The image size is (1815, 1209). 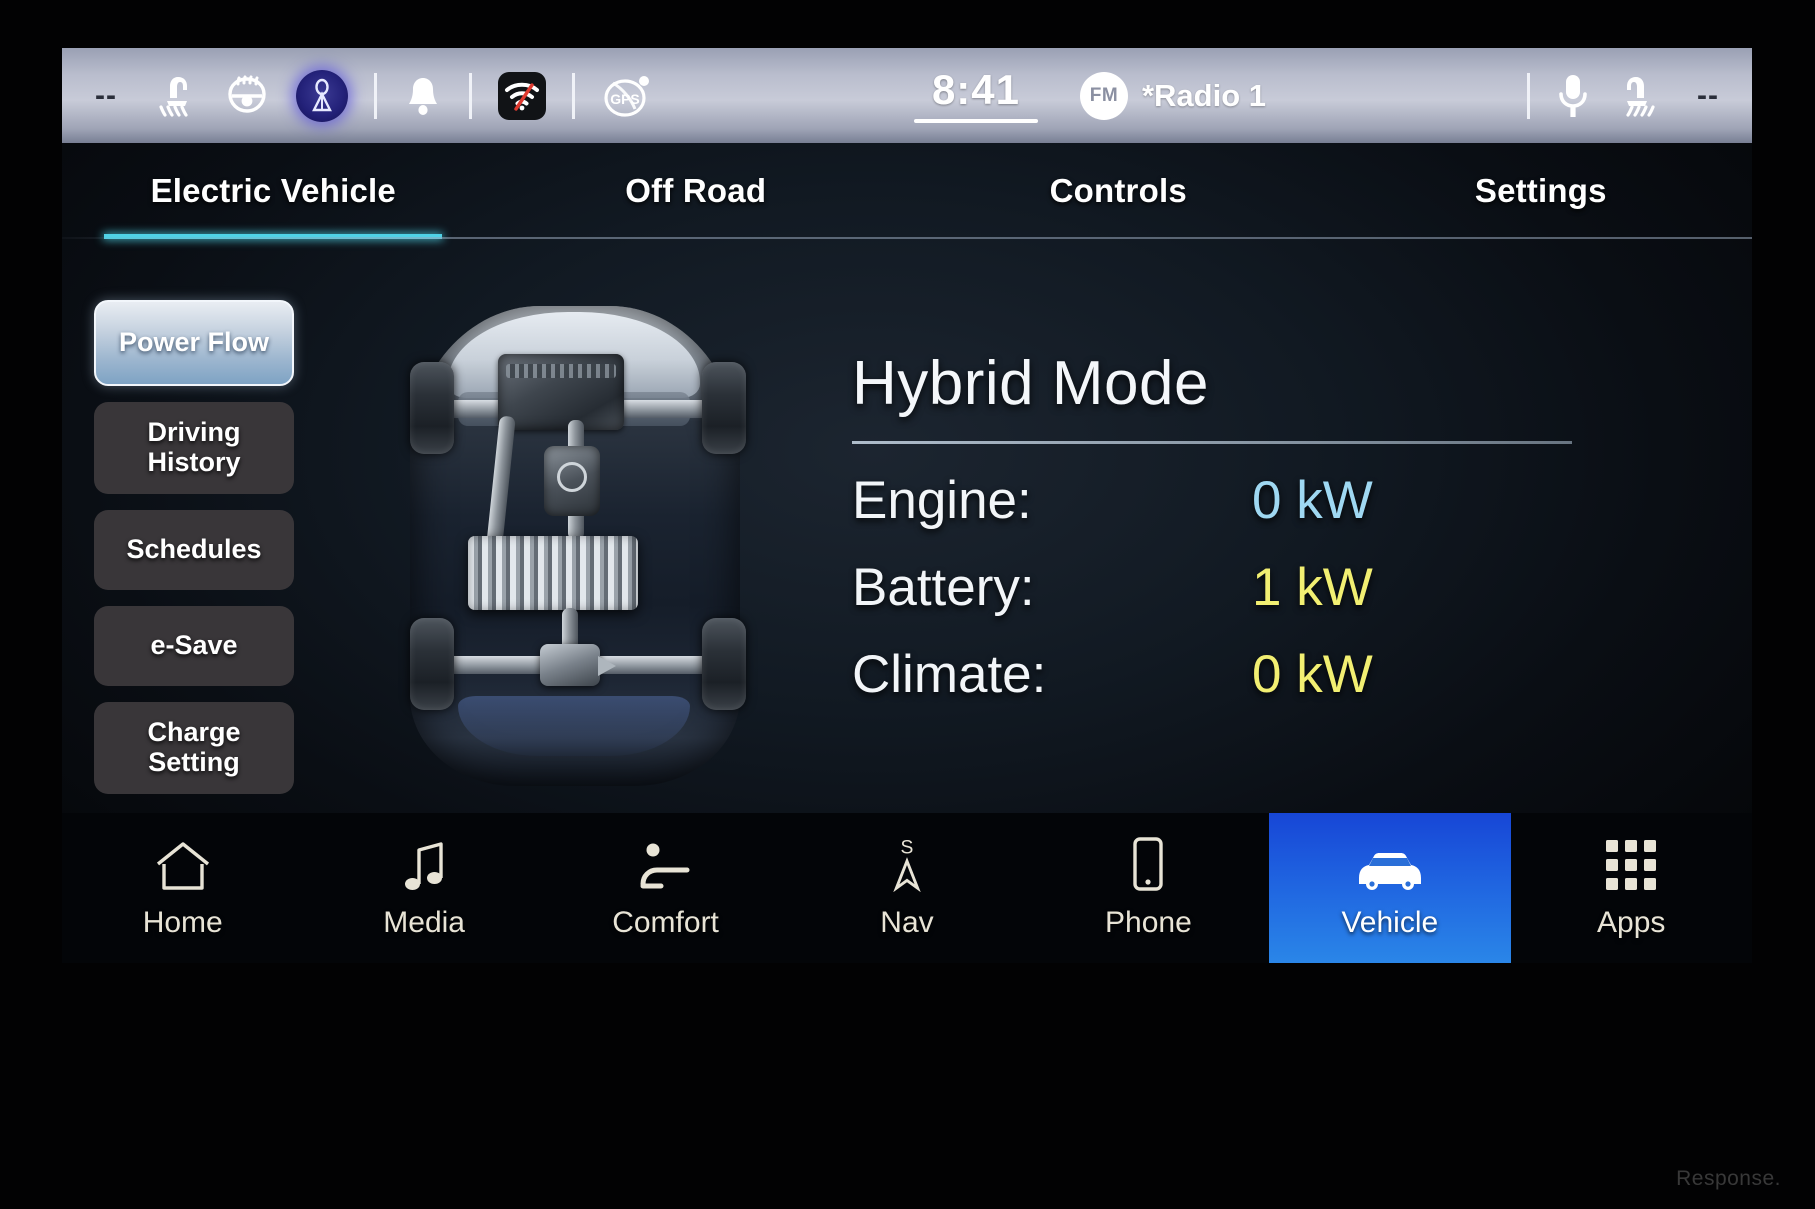 I want to click on home-icon, so click(x=183, y=864).